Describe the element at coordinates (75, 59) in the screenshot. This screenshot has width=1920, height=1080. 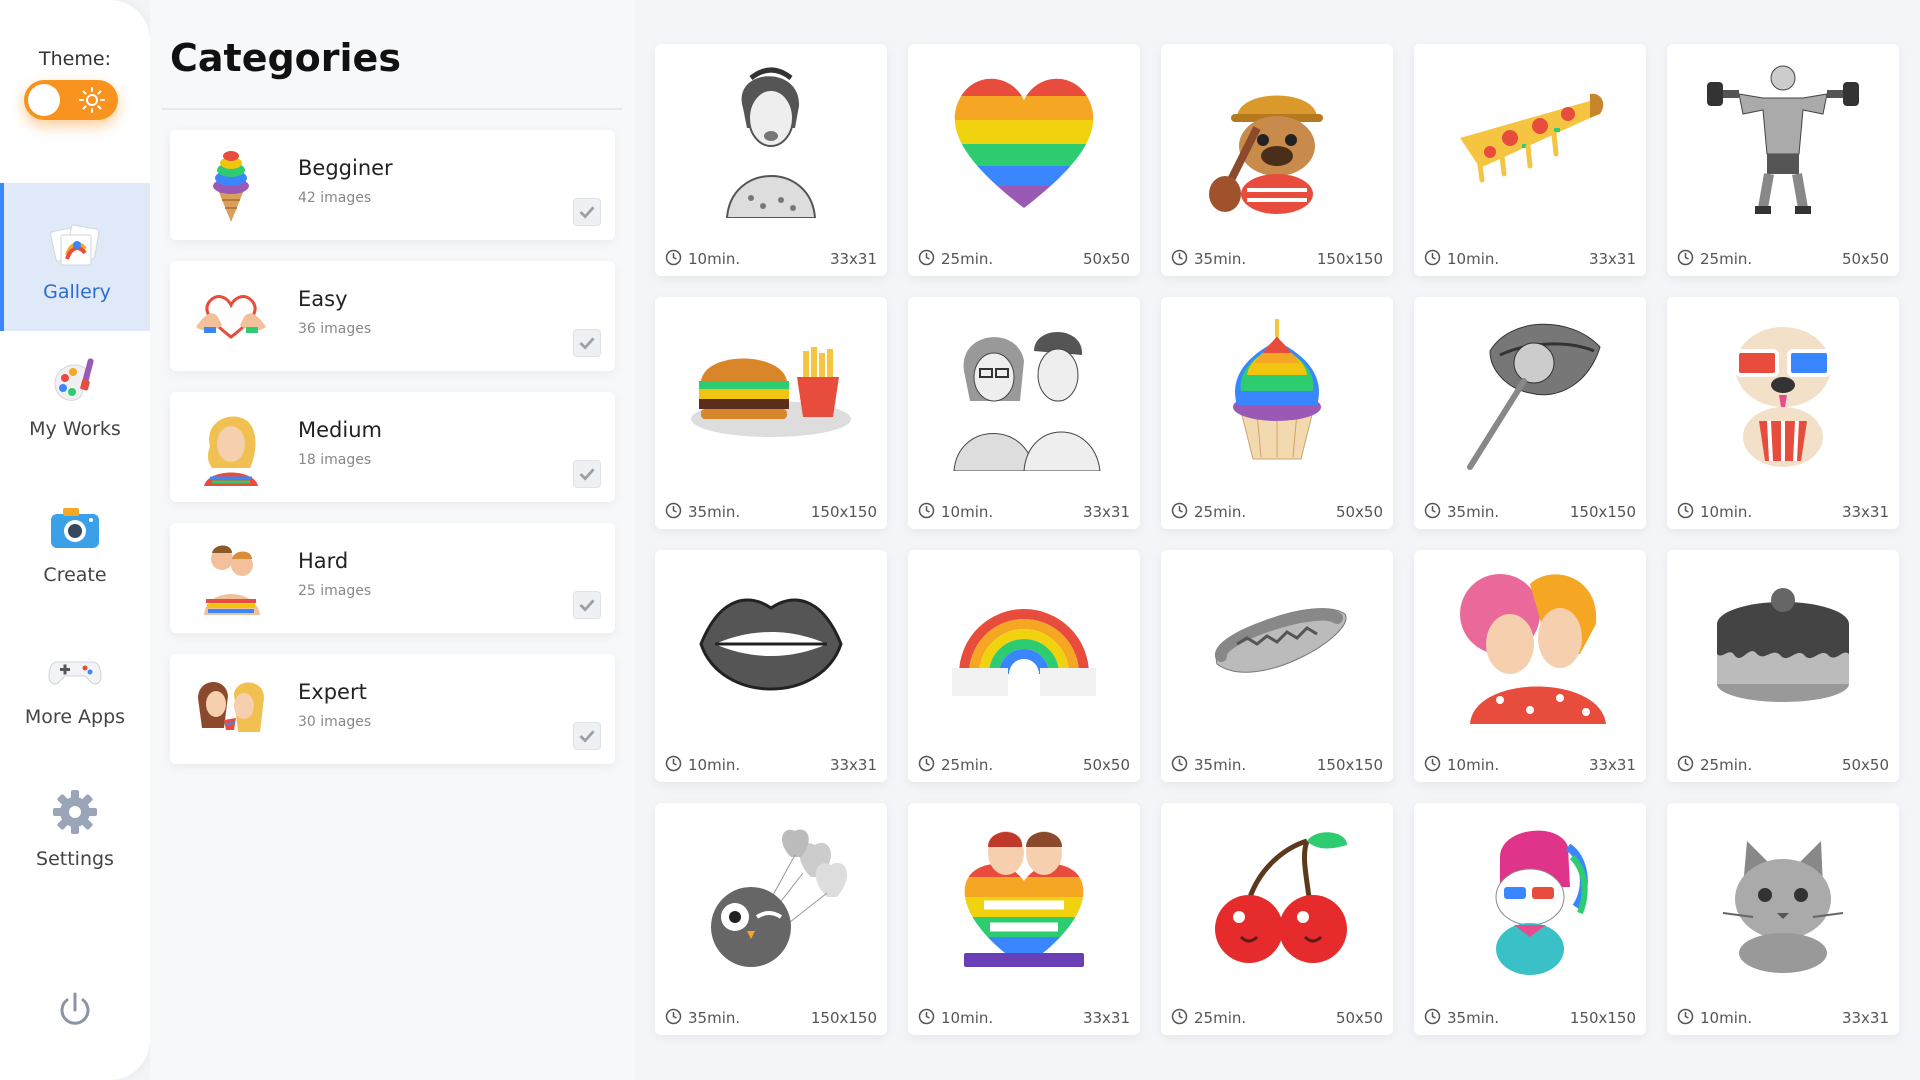
I see `theme-label: Theme:` at that location.